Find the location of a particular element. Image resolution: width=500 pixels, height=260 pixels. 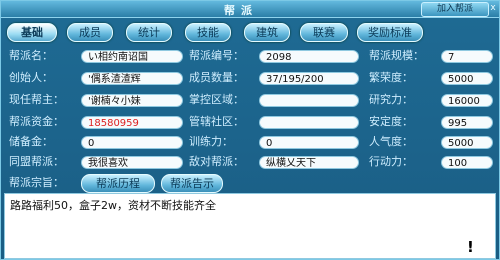

guild-purpose-label: 帮派宗旨： is located at coordinates (36, 182).